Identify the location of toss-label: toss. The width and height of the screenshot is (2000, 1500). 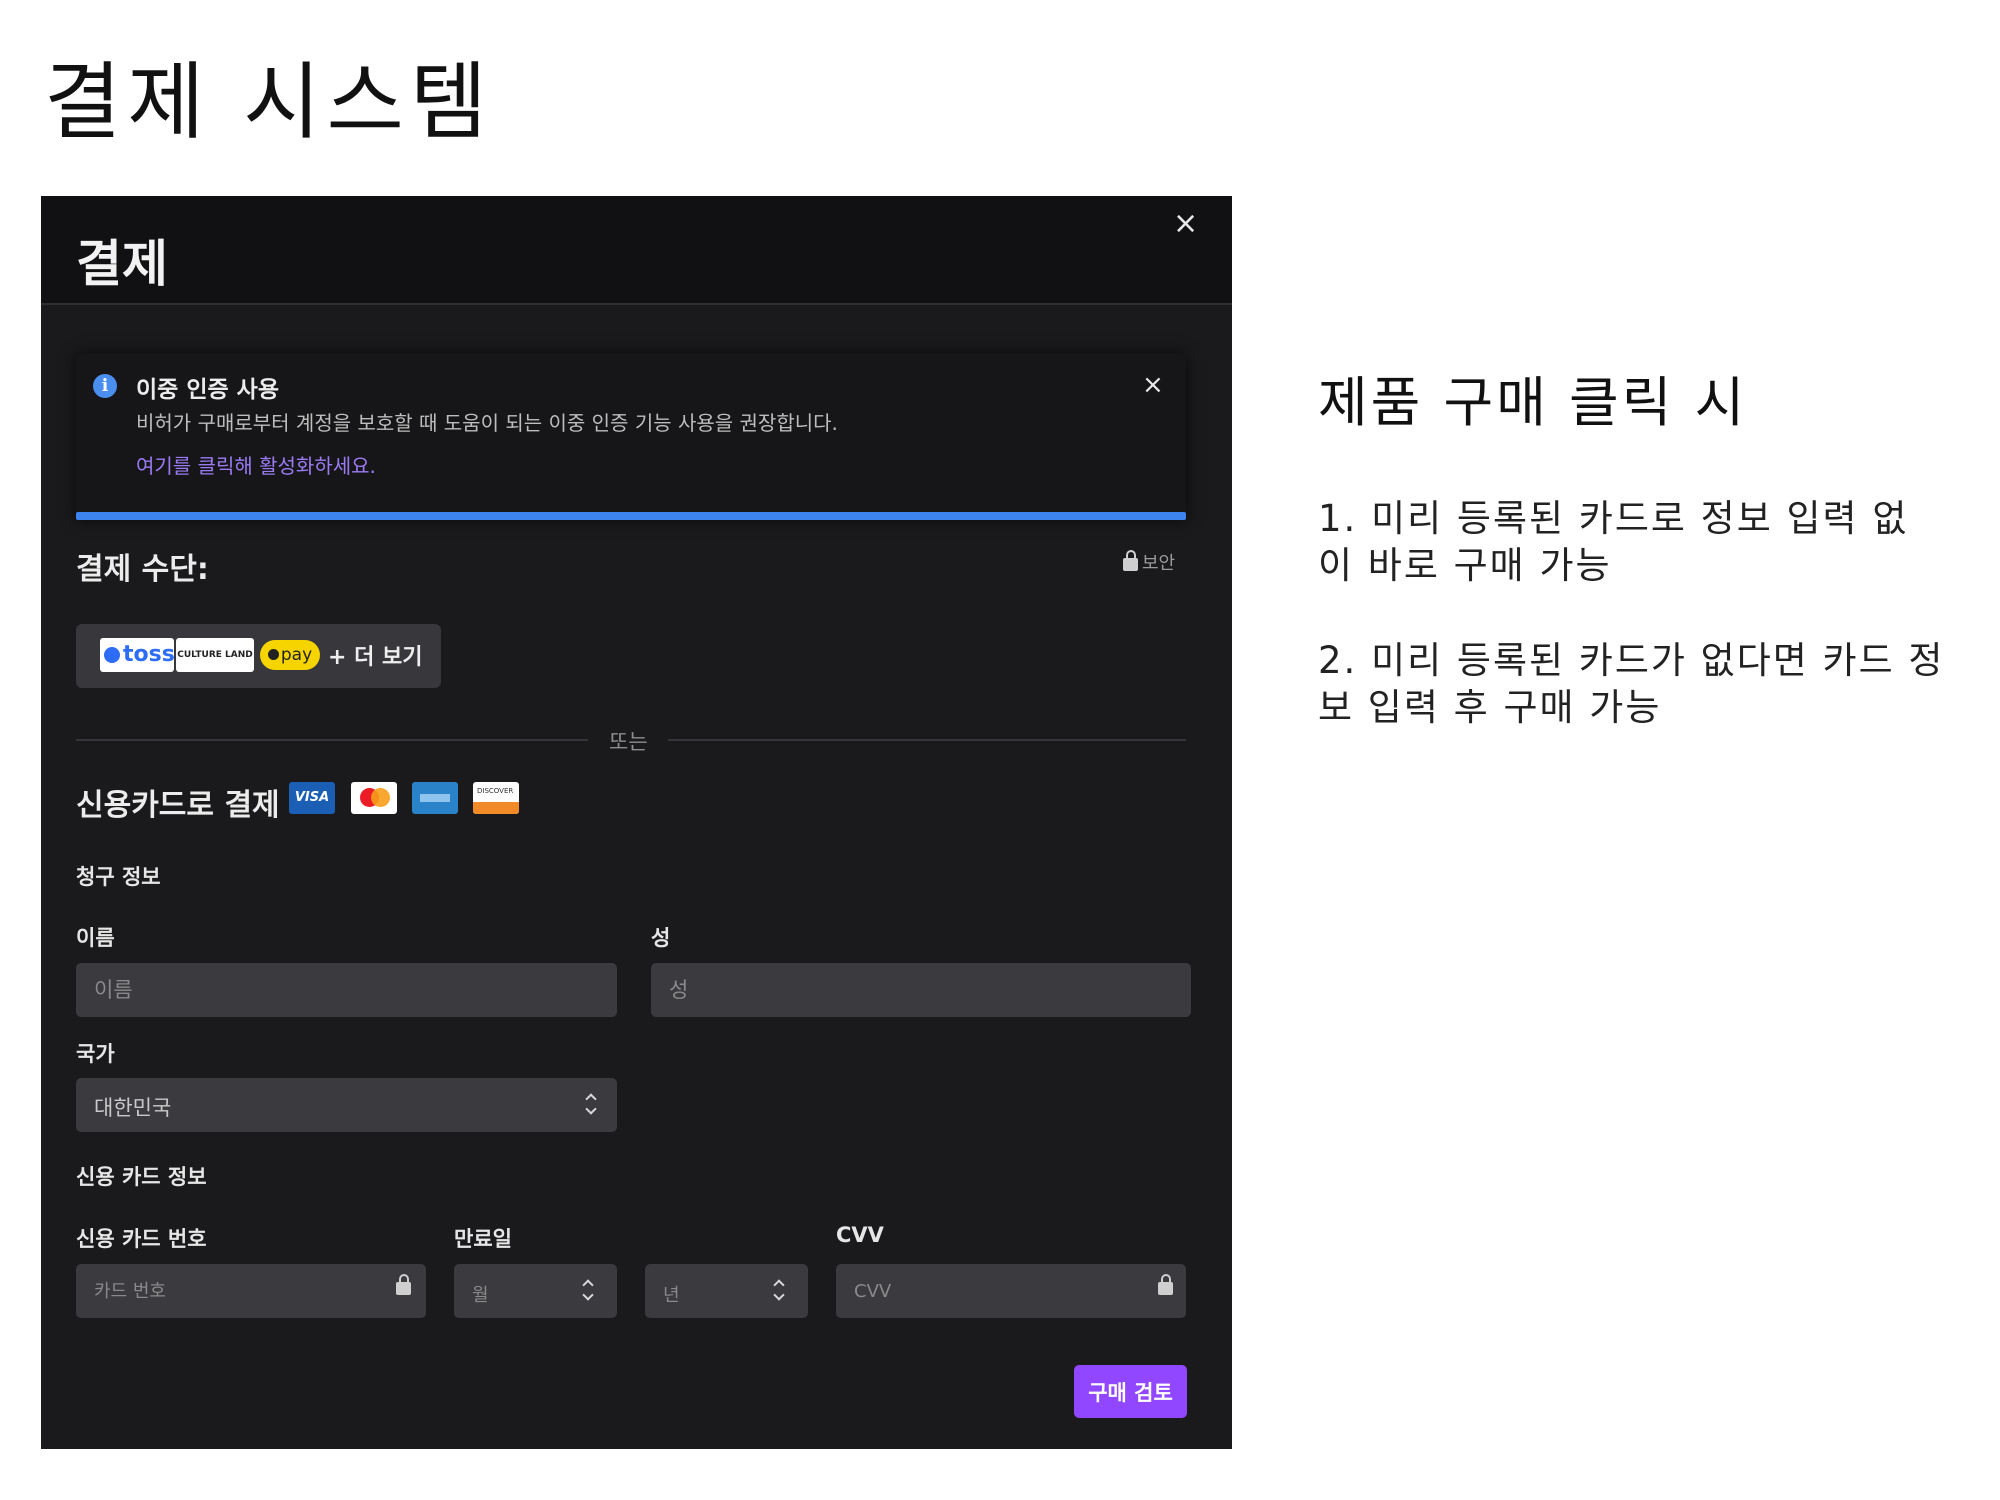
(149, 654).